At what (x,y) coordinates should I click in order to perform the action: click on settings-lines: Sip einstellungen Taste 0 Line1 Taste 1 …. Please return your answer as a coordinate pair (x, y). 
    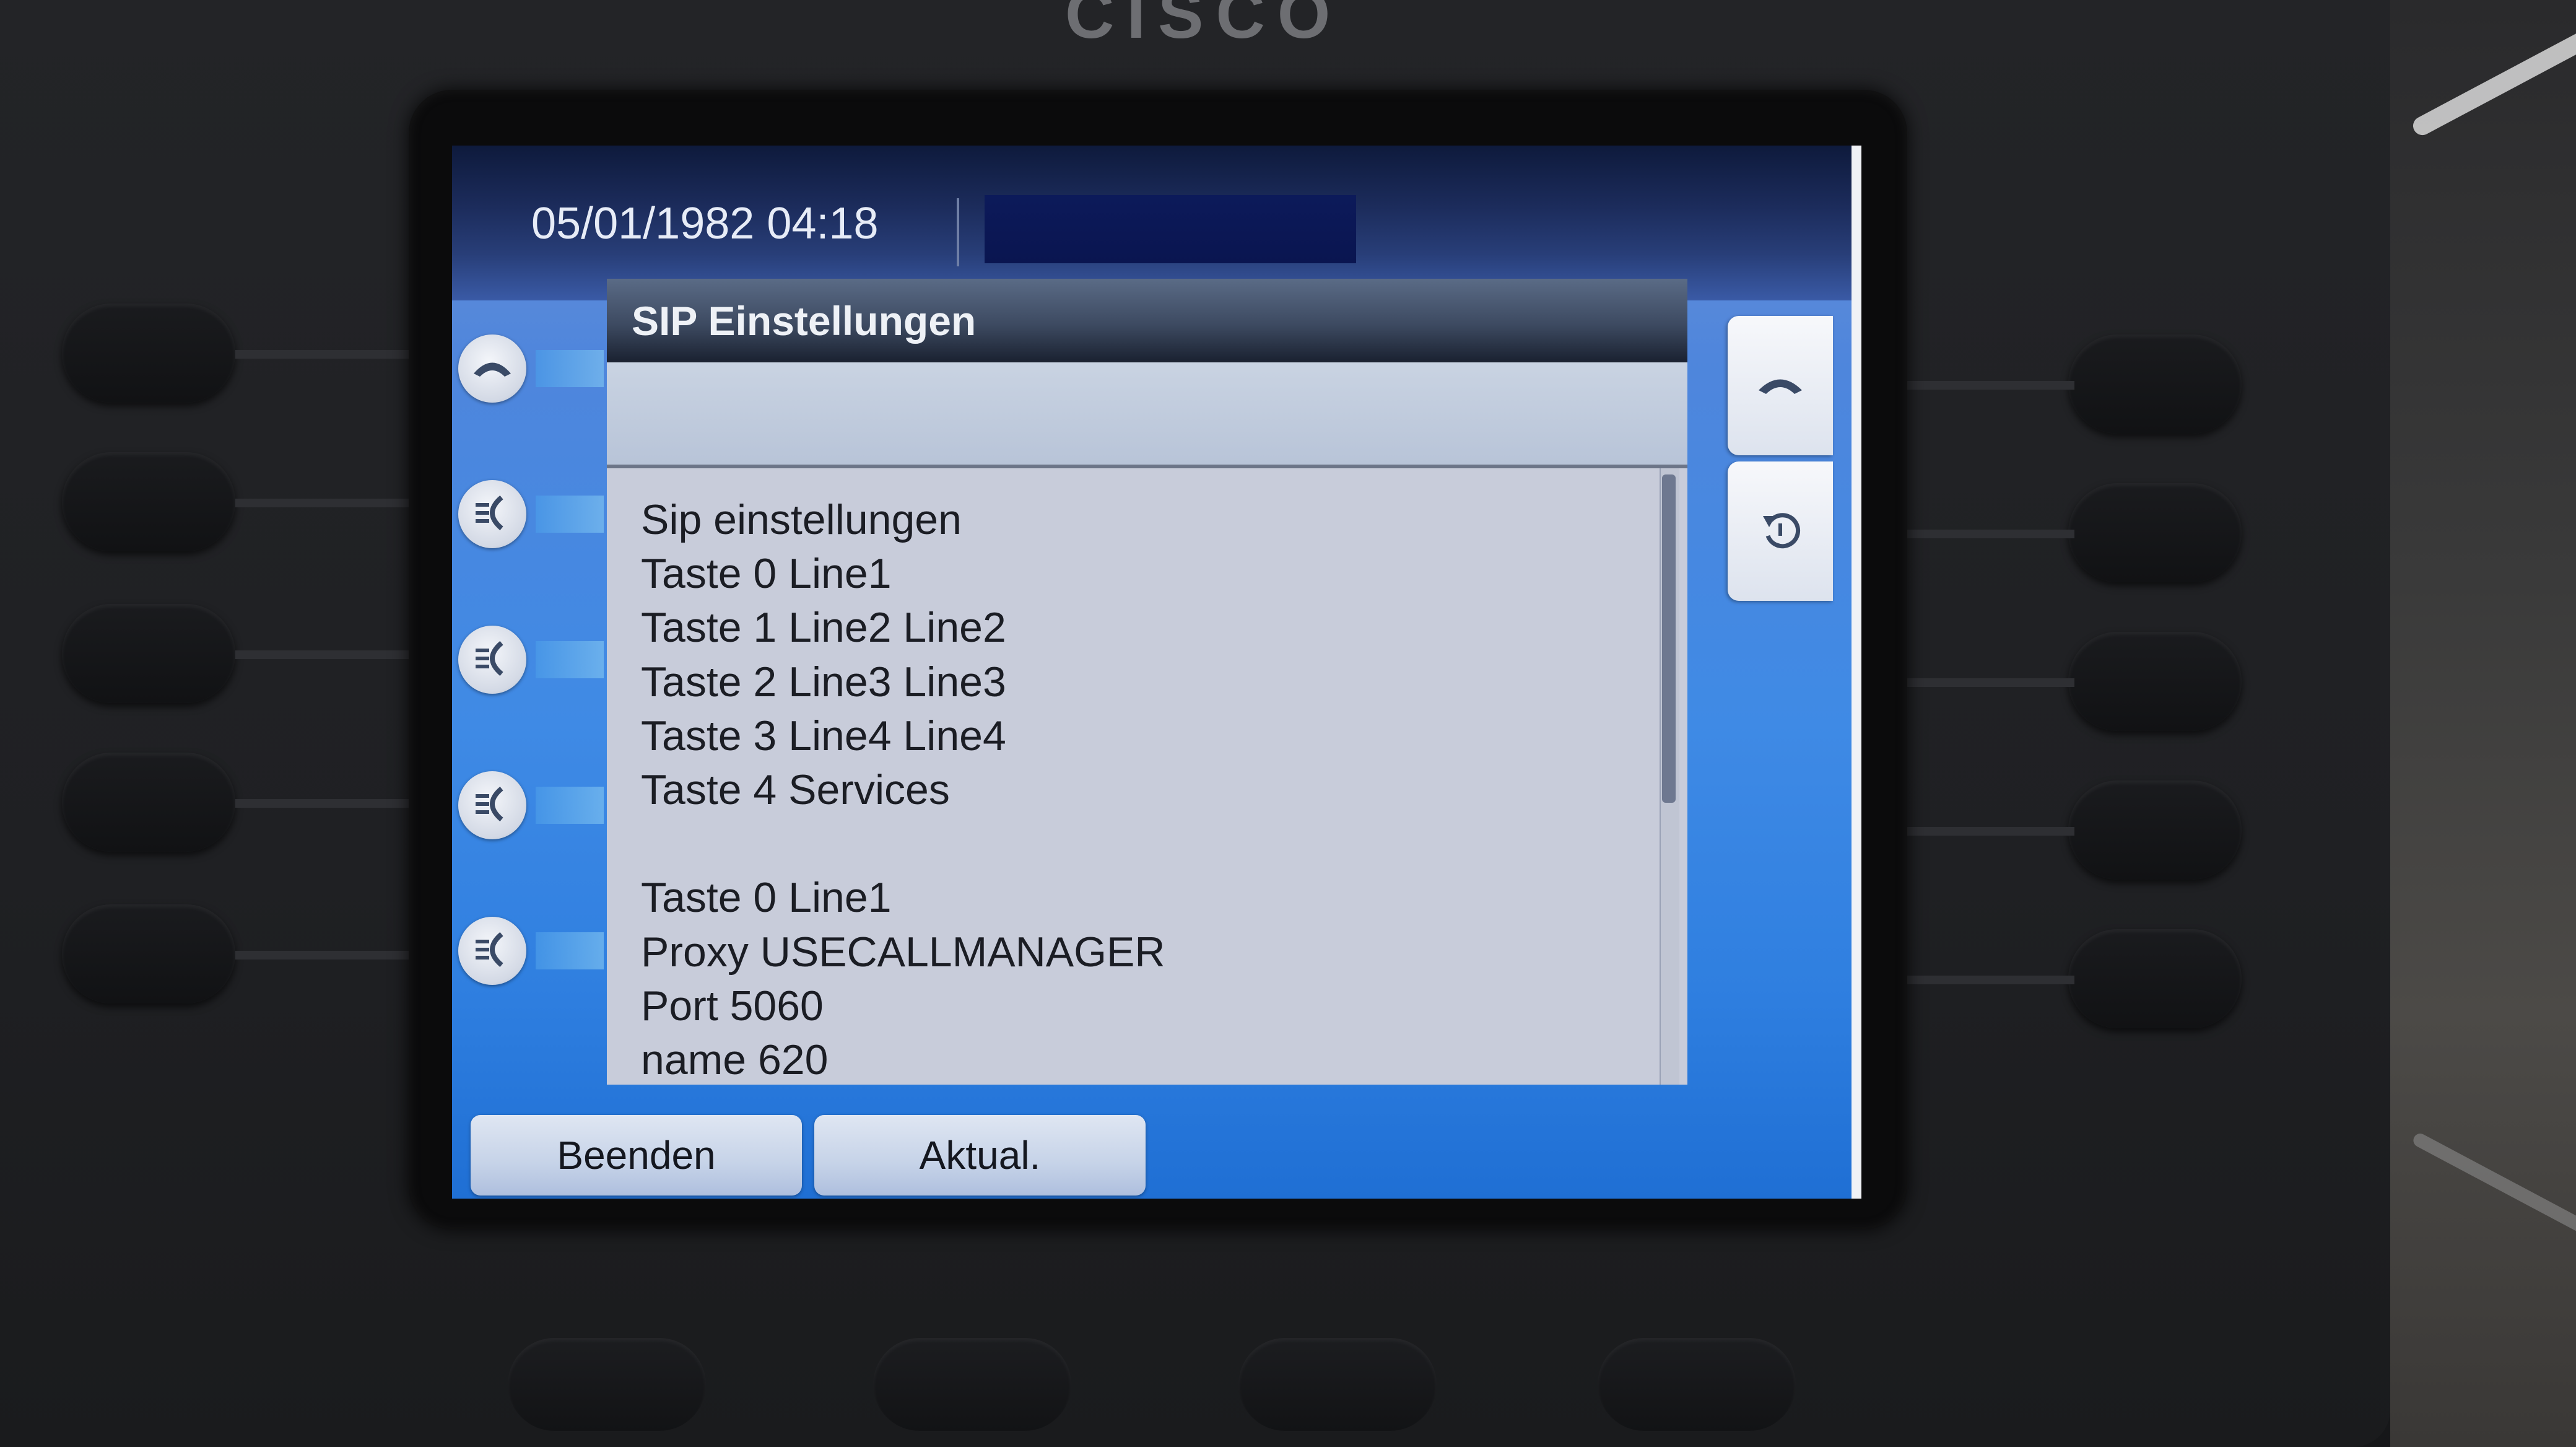
    Looking at the image, I should click on (903, 789).